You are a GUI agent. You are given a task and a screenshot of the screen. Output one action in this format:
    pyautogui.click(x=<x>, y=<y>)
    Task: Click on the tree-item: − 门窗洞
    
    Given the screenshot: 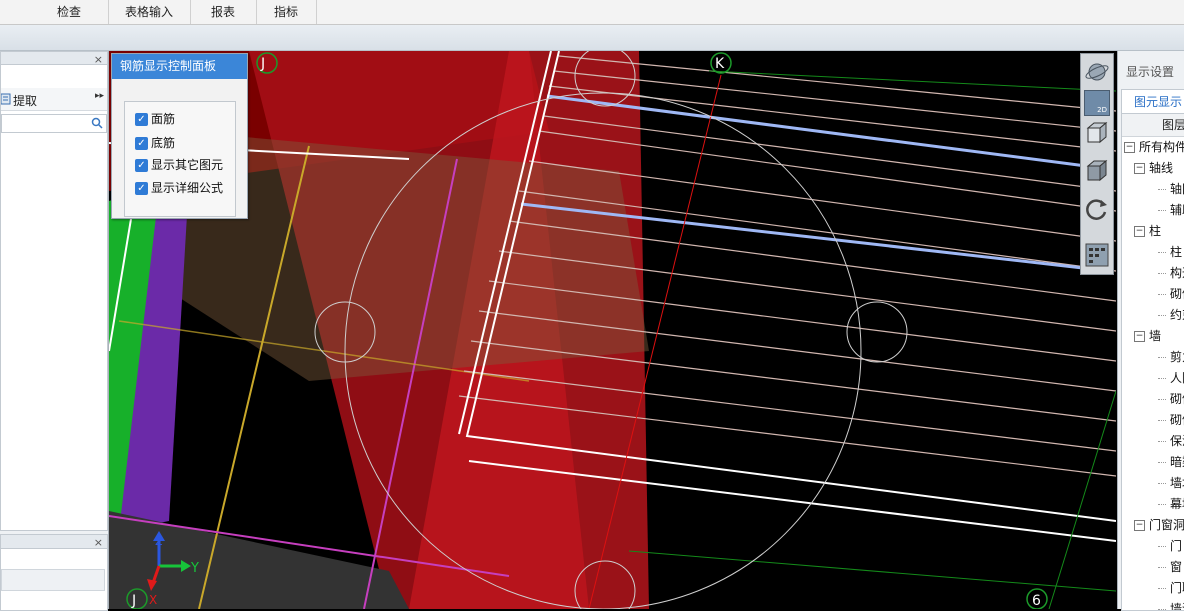 What is the action you would take?
    pyautogui.click(x=1159, y=525)
    